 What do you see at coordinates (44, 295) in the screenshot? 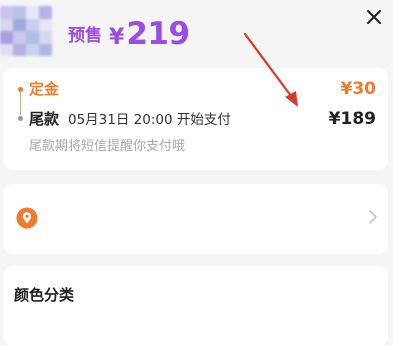
I see `color-category-label: 颜色分类` at bounding box center [44, 295].